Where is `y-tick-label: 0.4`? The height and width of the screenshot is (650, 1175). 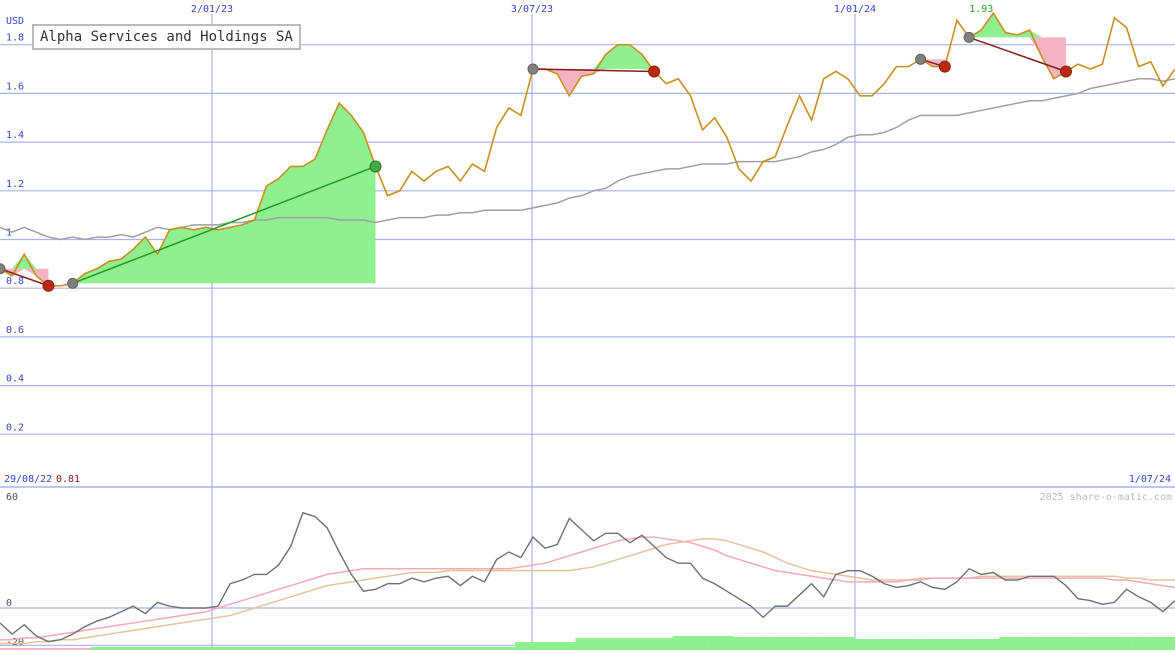 y-tick-label: 0.4 is located at coordinates (15, 379).